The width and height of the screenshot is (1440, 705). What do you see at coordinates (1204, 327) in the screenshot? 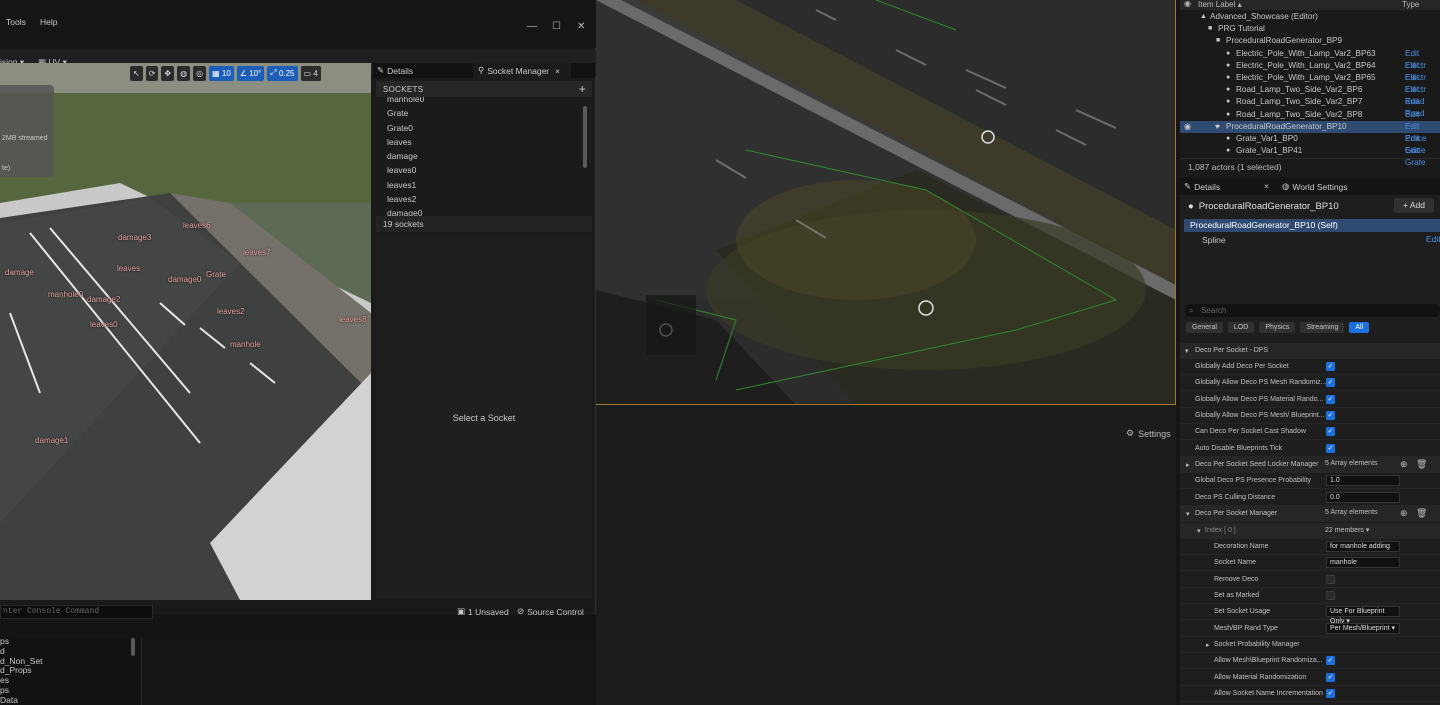
I see `filter-general: General` at bounding box center [1204, 327].